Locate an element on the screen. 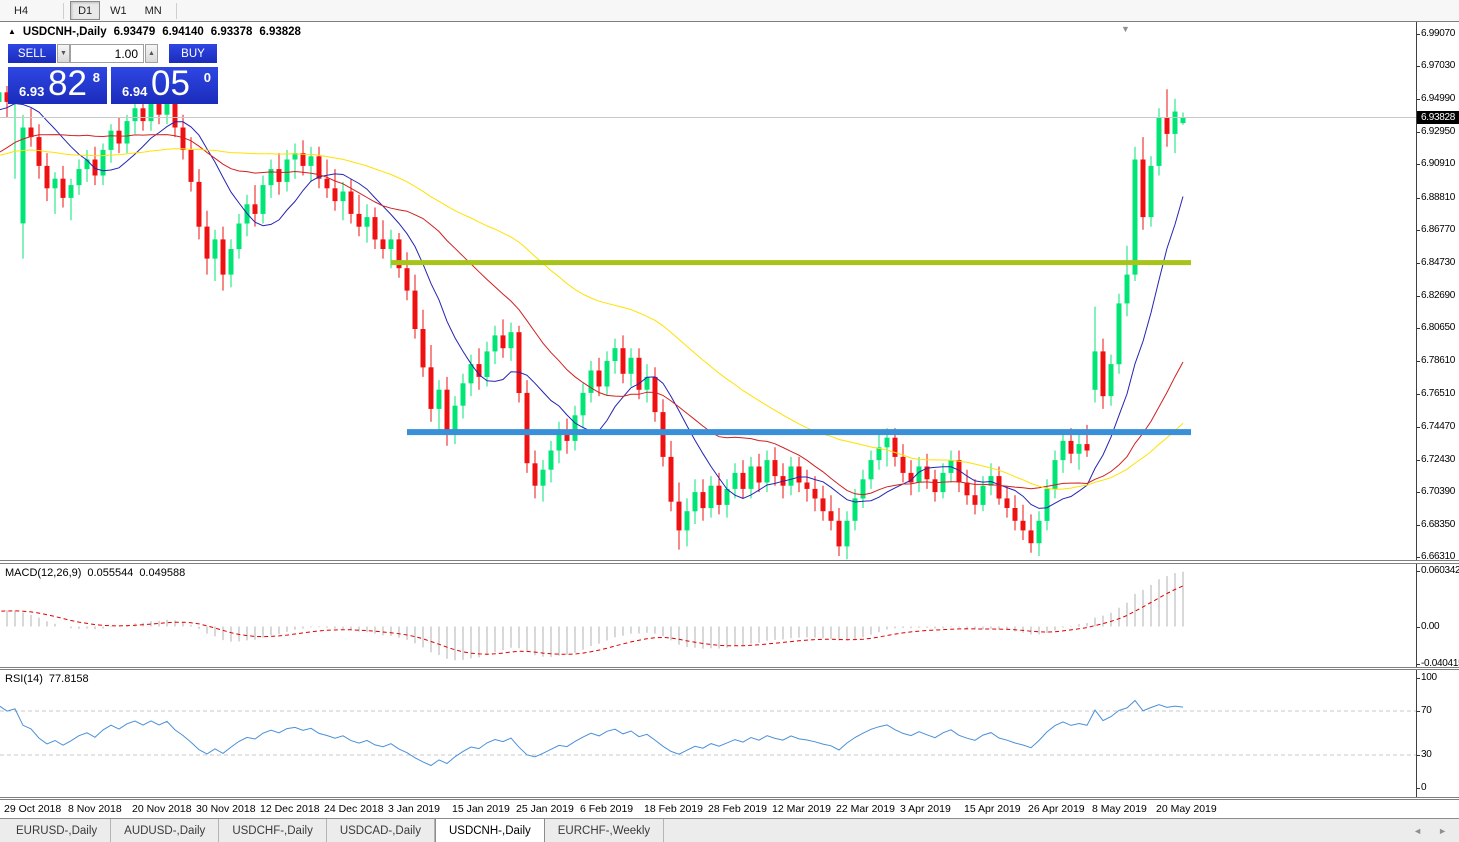  buy-quote-box: 6.94 05 0 is located at coordinates (164, 84).